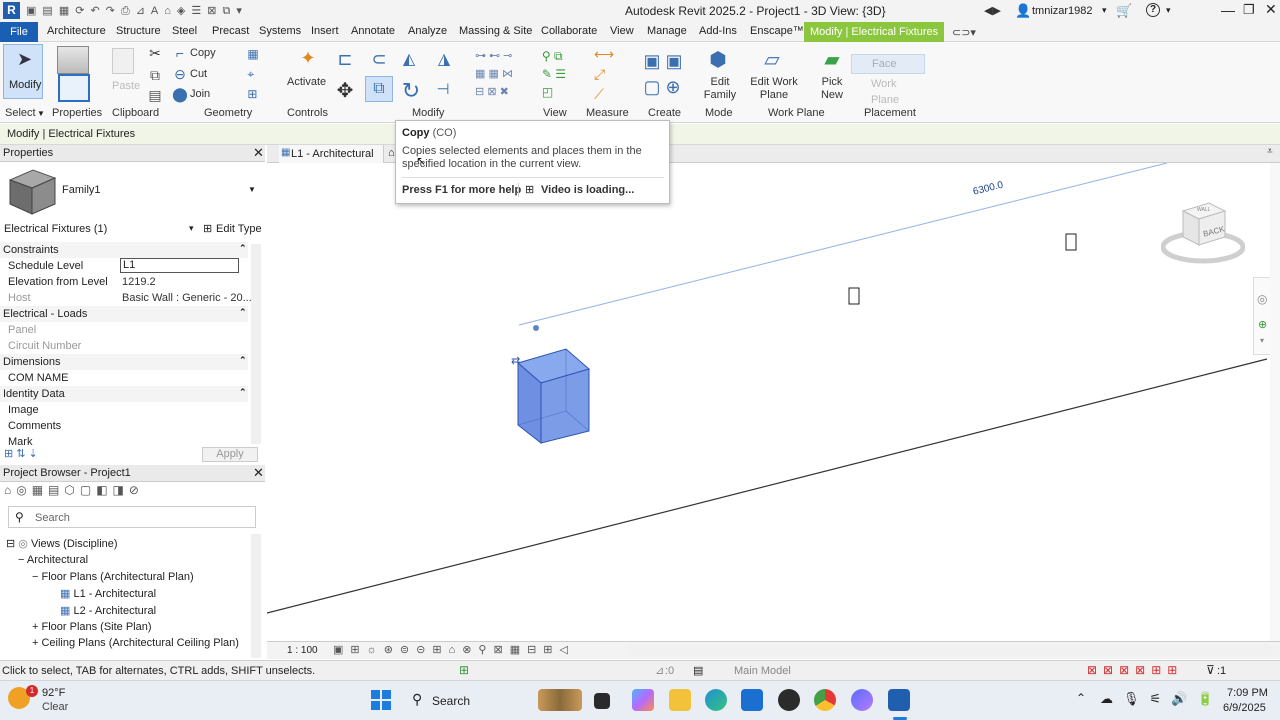  I want to click on type-properties-icon, so click(73, 60).